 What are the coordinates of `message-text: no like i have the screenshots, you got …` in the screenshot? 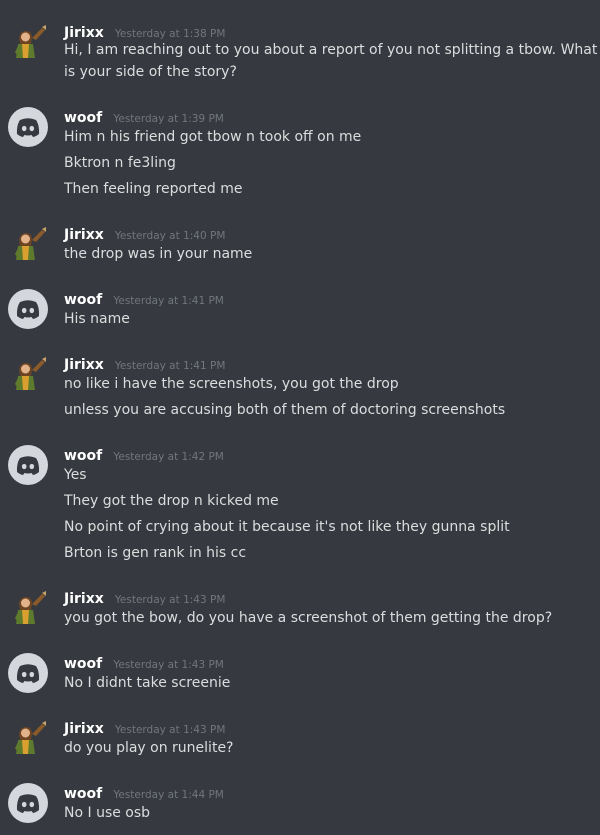 It's located at (231, 384).